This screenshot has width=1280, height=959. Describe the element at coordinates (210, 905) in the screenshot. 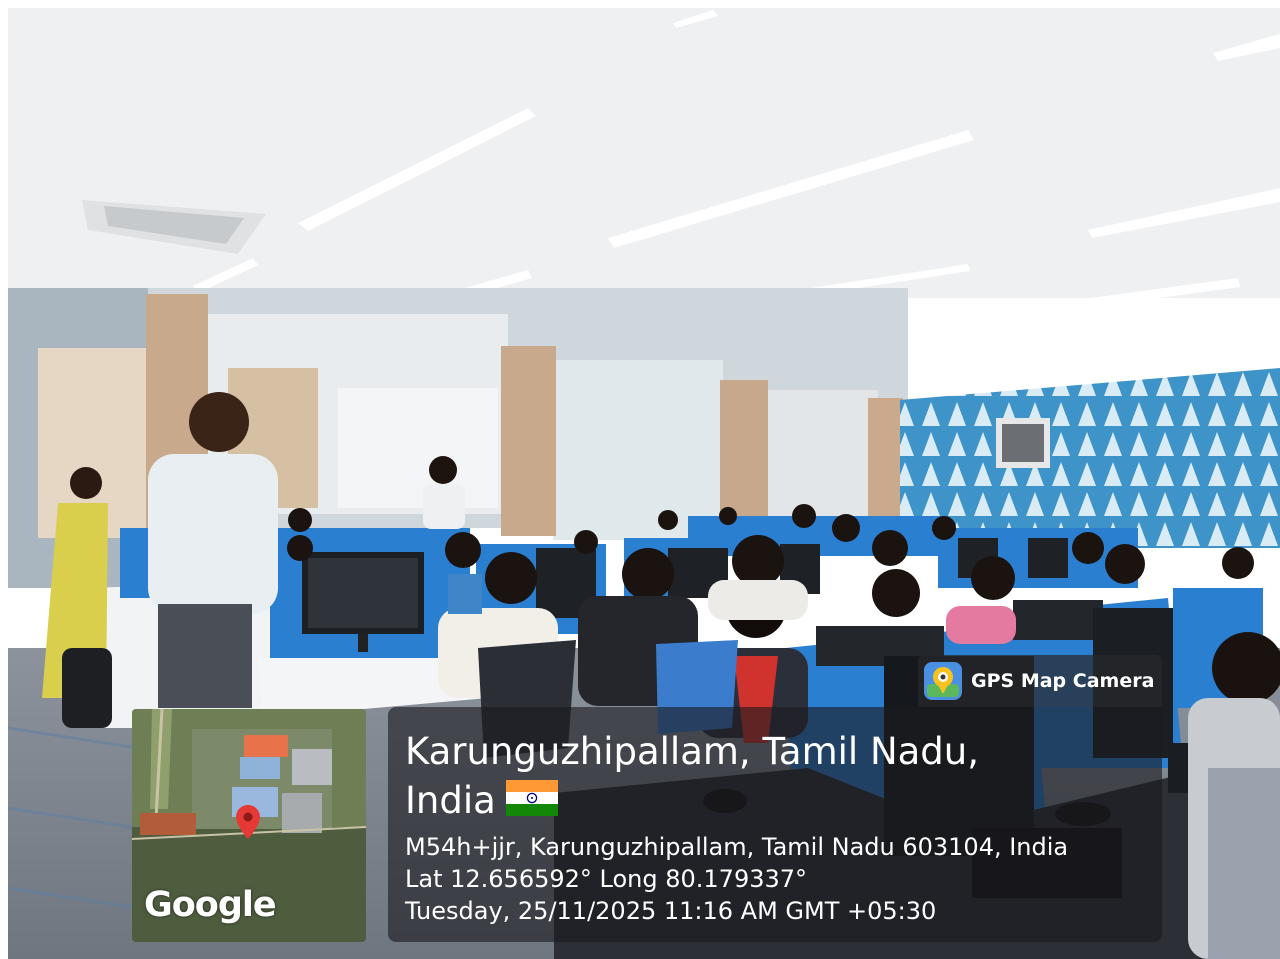

I see `google-logo: Google` at that location.